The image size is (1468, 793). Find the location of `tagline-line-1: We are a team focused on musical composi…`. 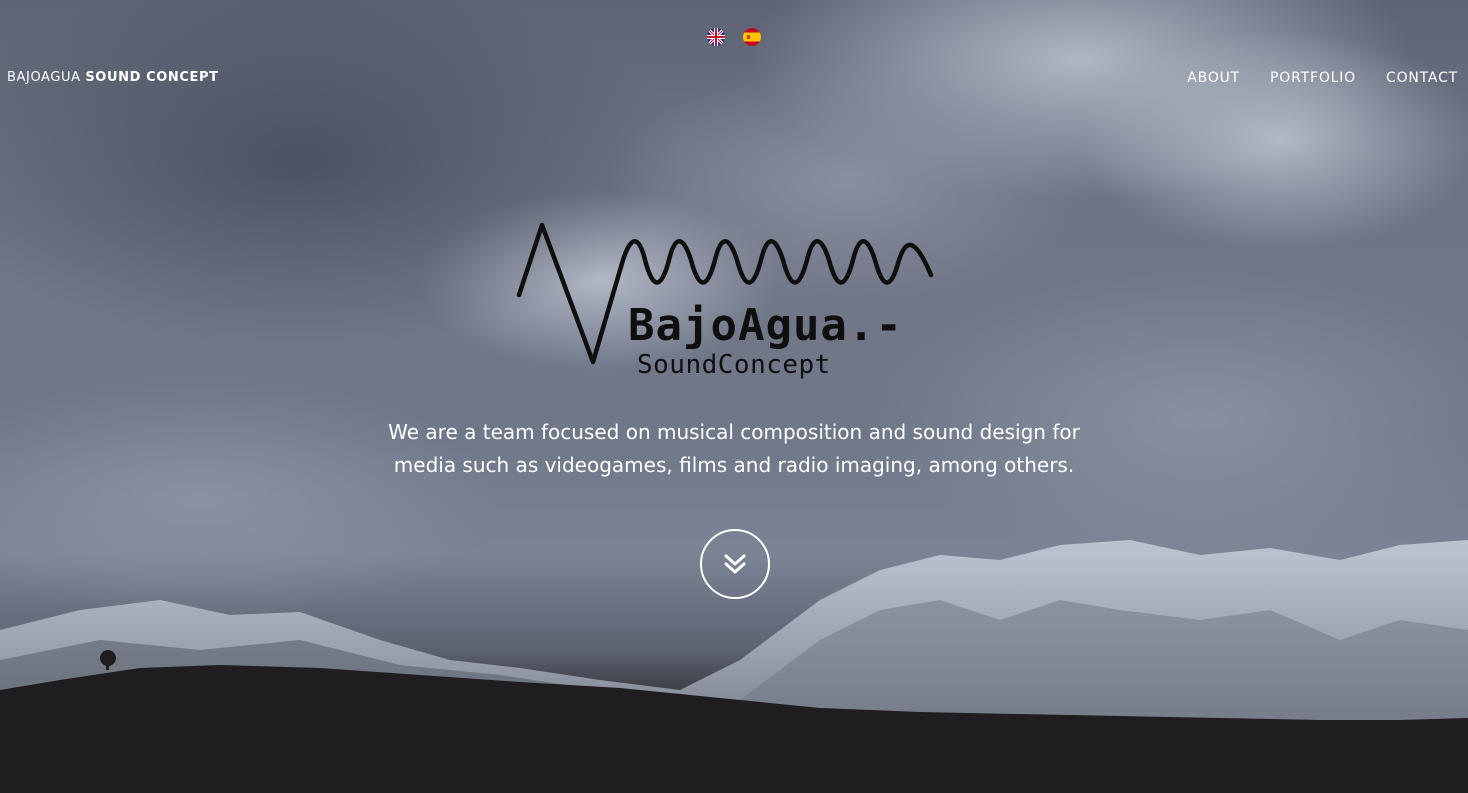

tagline-line-1: We are a team focused on musical composi… is located at coordinates (734, 432).